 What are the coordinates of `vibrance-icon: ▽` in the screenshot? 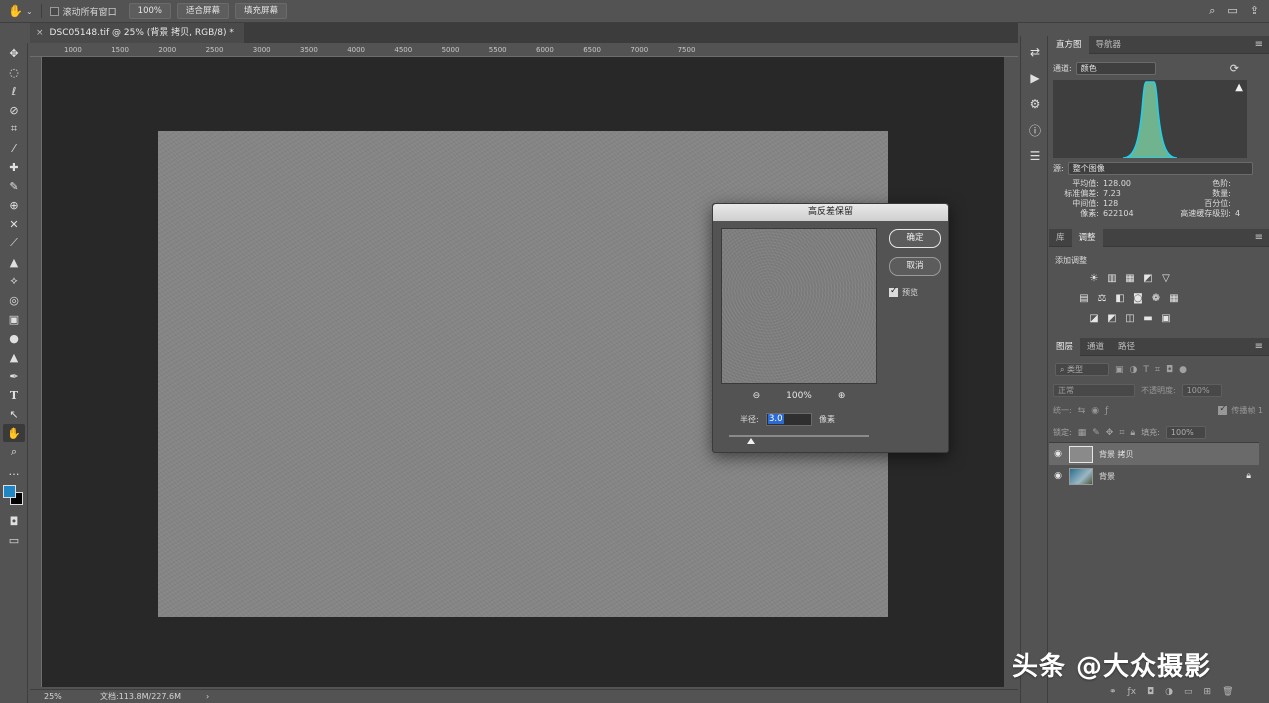 It's located at (1166, 278).